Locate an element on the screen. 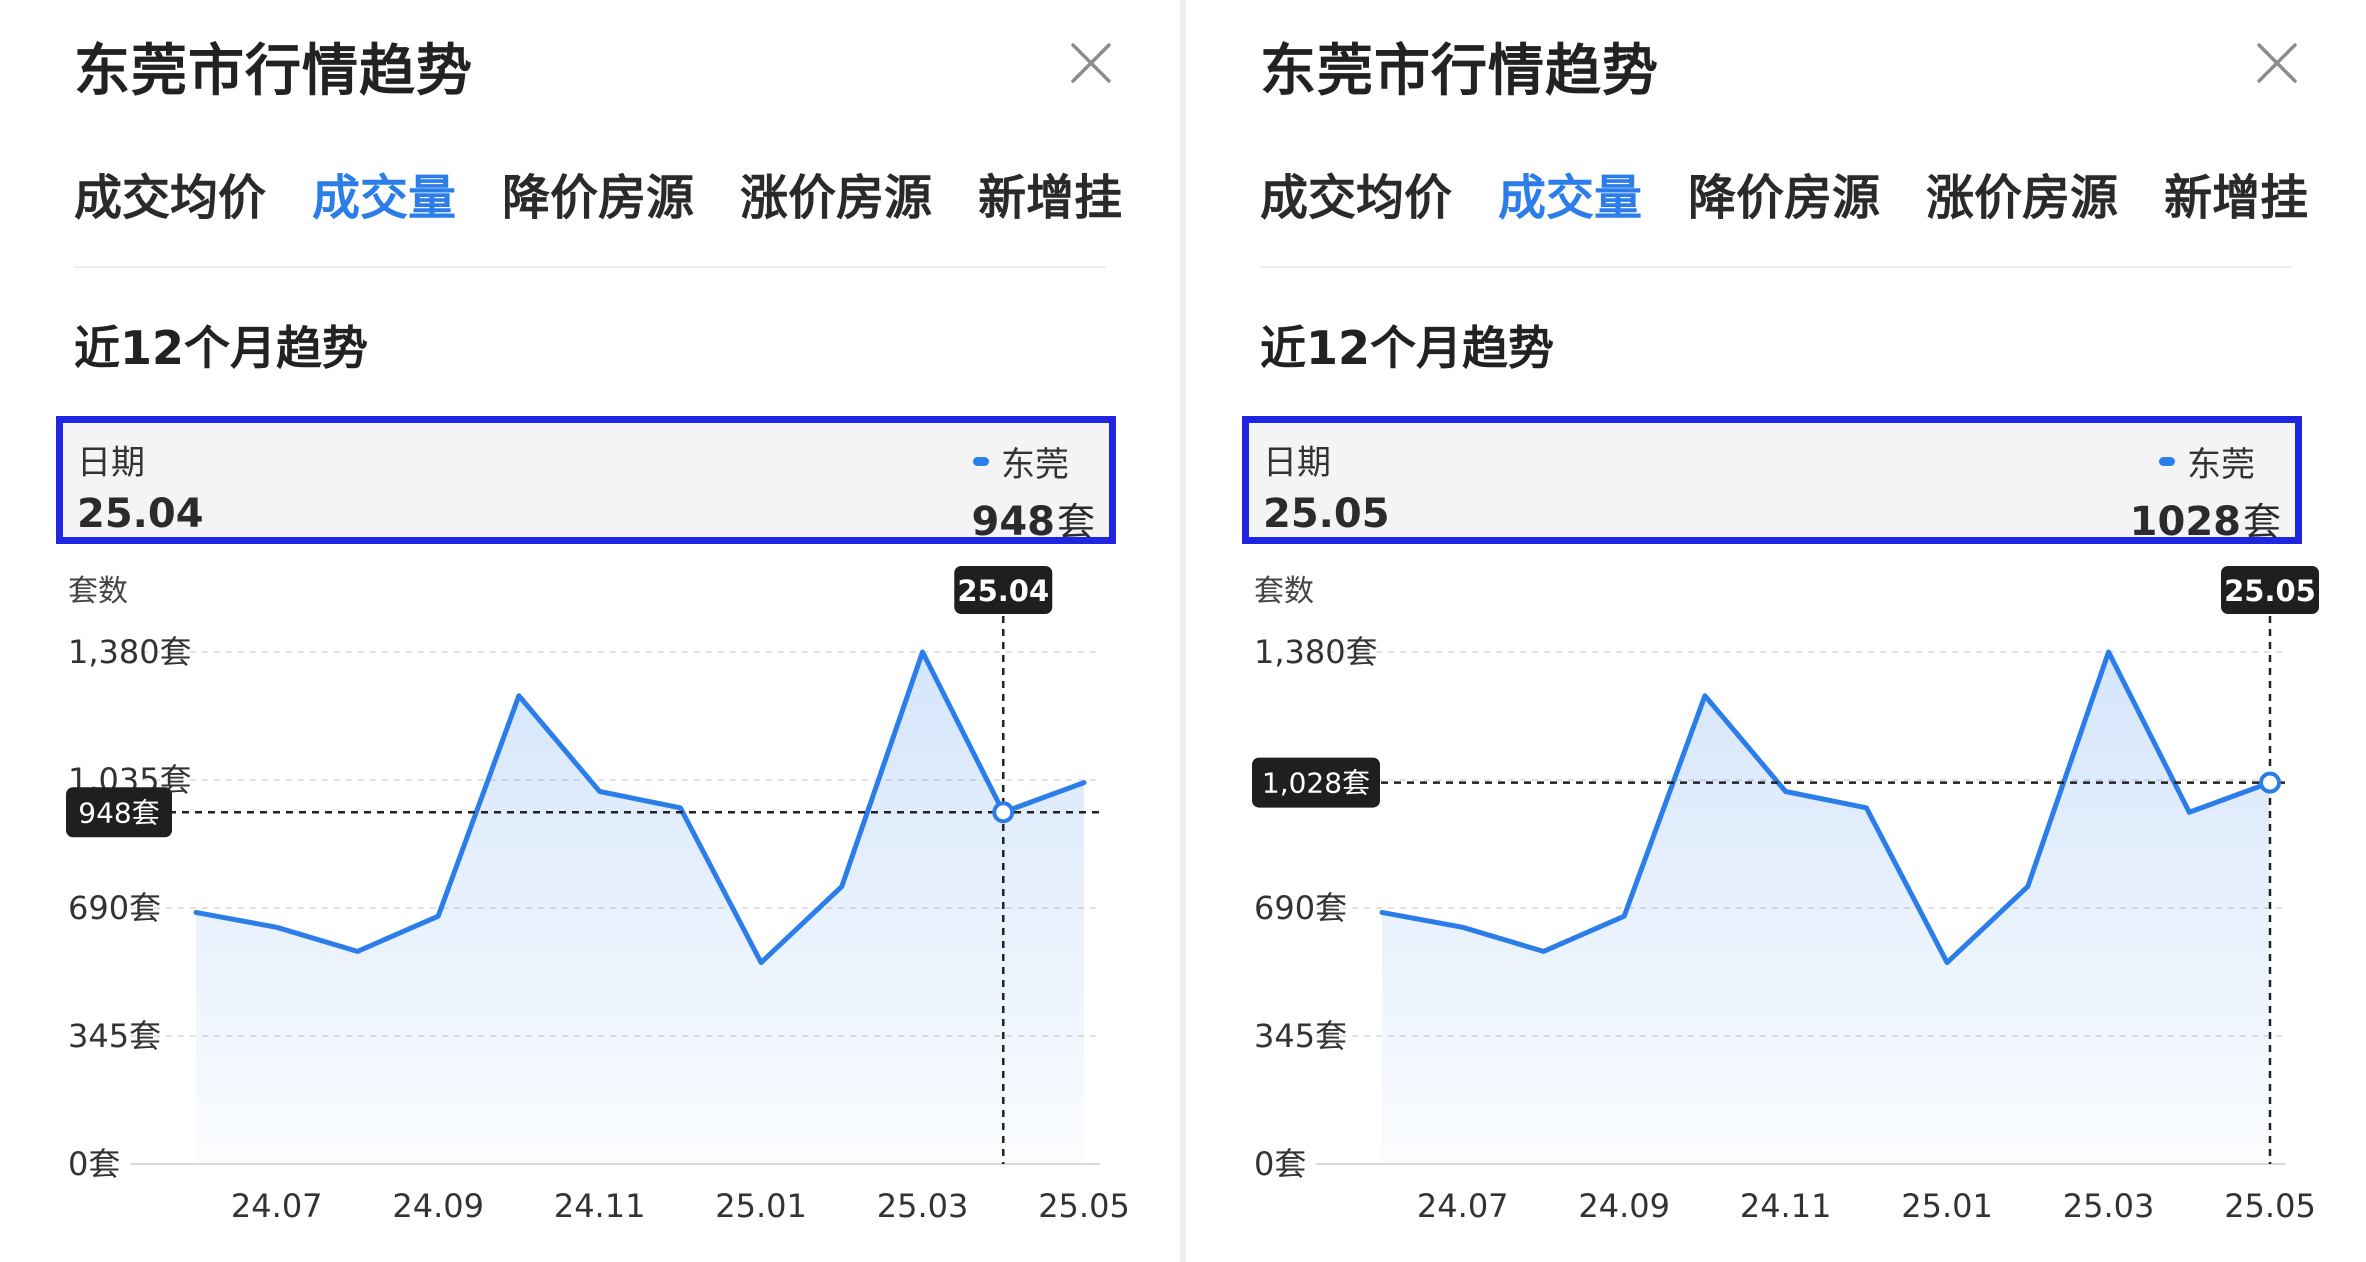 The height and width of the screenshot is (1262, 2366). date-value: 25.04 is located at coordinates (140, 514).